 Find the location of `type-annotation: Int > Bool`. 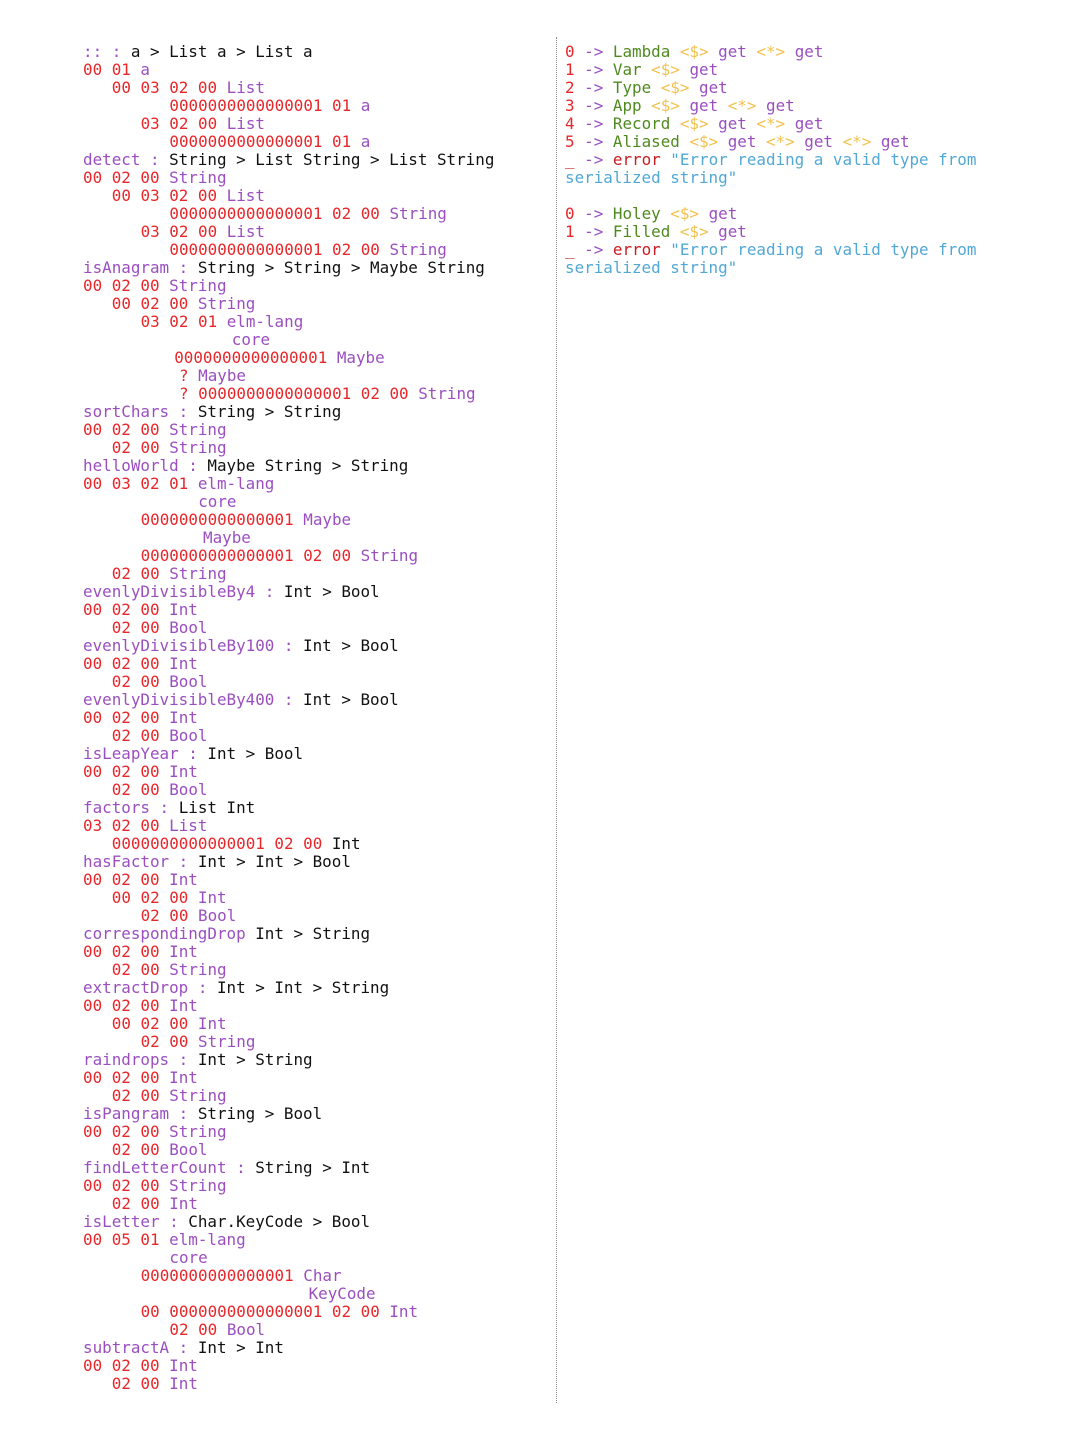

type-annotation: Int > Bool is located at coordinates (331, 591).